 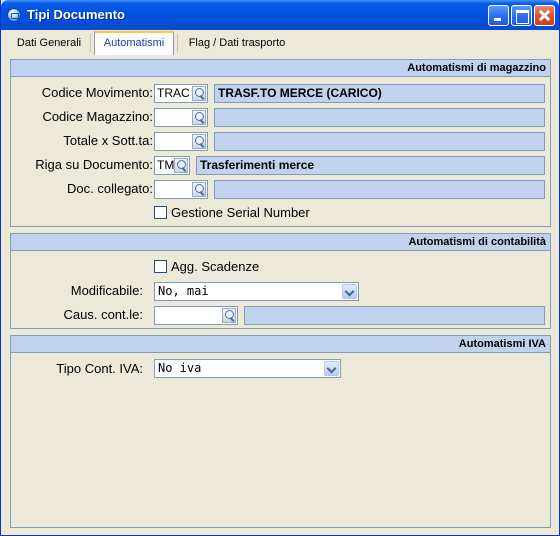 I want to click on tab-flag-dati-trasporto: Flag / Dati trasporto, so click(x=237, y=43).